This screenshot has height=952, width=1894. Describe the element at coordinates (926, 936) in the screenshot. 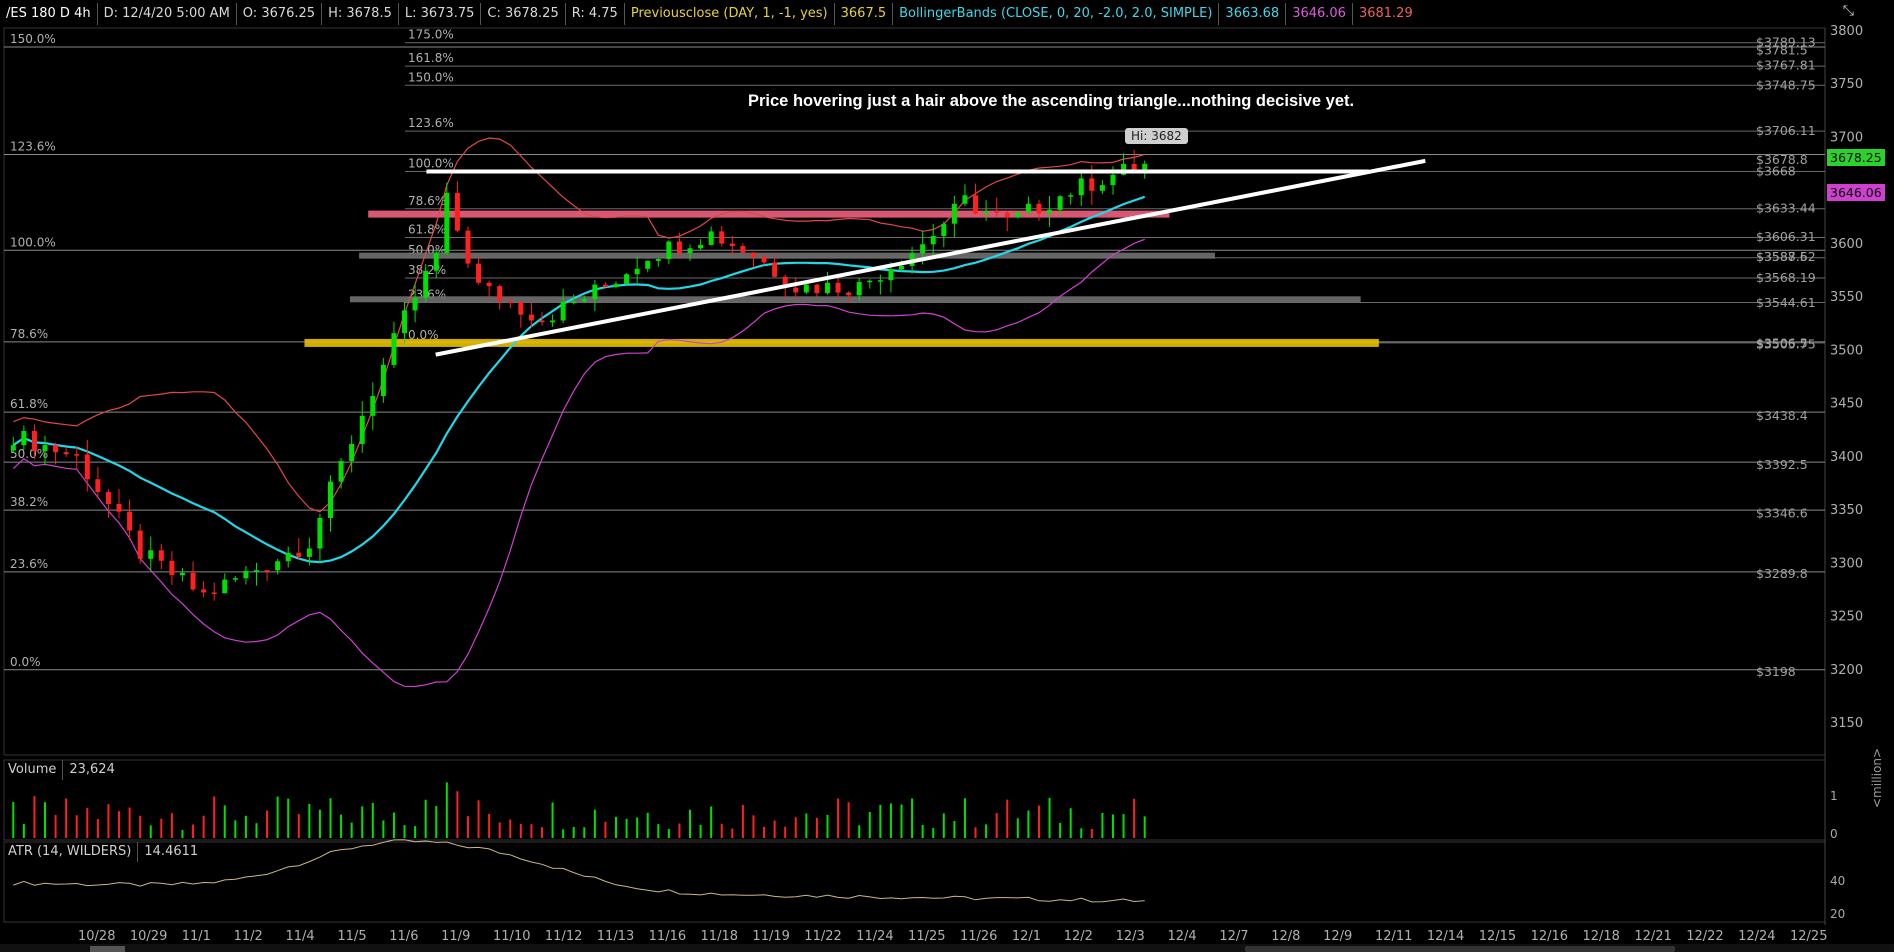

I see `x-axis-label: 11/25` at that location.